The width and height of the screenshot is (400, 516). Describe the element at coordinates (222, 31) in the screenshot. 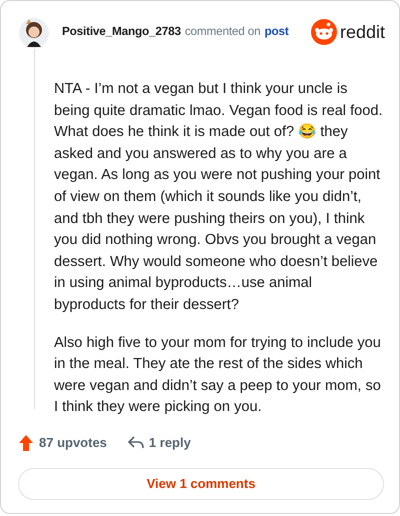

I see `action-text: commented on` at that location.